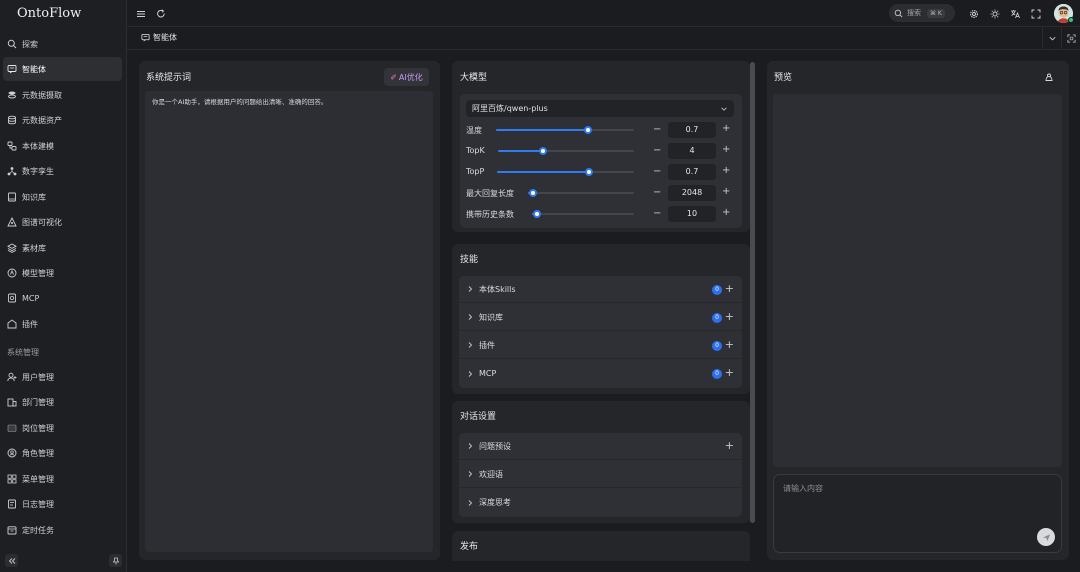 The height and width of the screenshot is (572, 1080). Describe the element at coordinates (62, 222) in the screenshot. I see `sidebar-item-graph-viz: 图谱可视化` at that location.